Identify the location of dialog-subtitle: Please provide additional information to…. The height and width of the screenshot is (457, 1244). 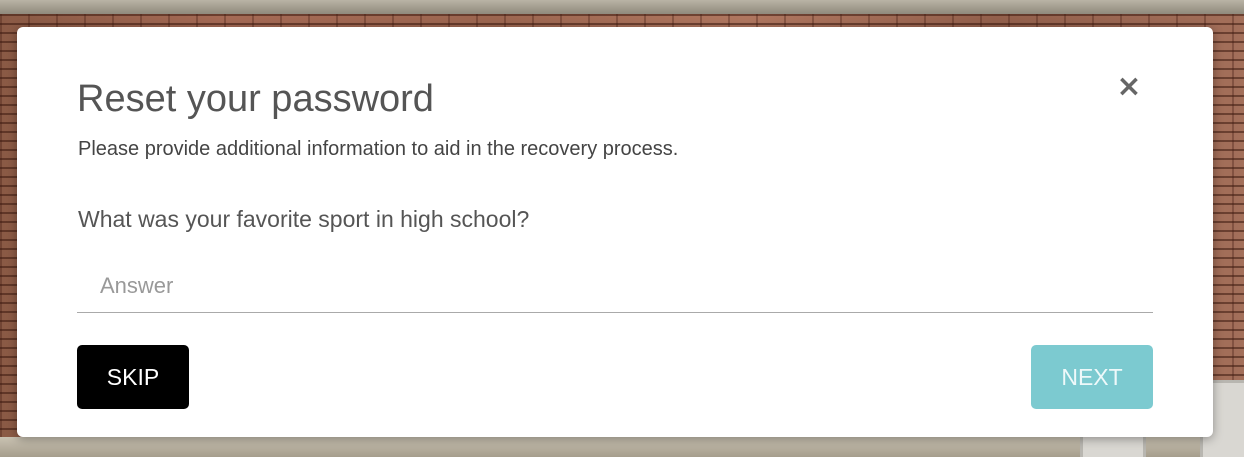
(378, 149).